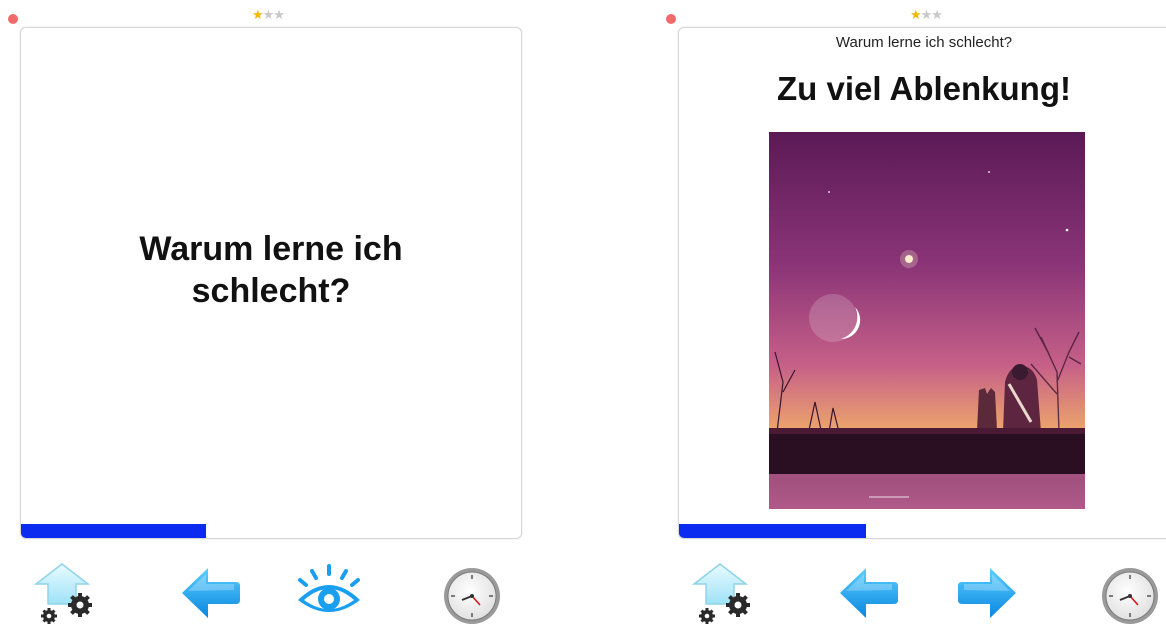 This screenshot has height=627, width=1166. I want to click on eye-icon, so click(329, 588).